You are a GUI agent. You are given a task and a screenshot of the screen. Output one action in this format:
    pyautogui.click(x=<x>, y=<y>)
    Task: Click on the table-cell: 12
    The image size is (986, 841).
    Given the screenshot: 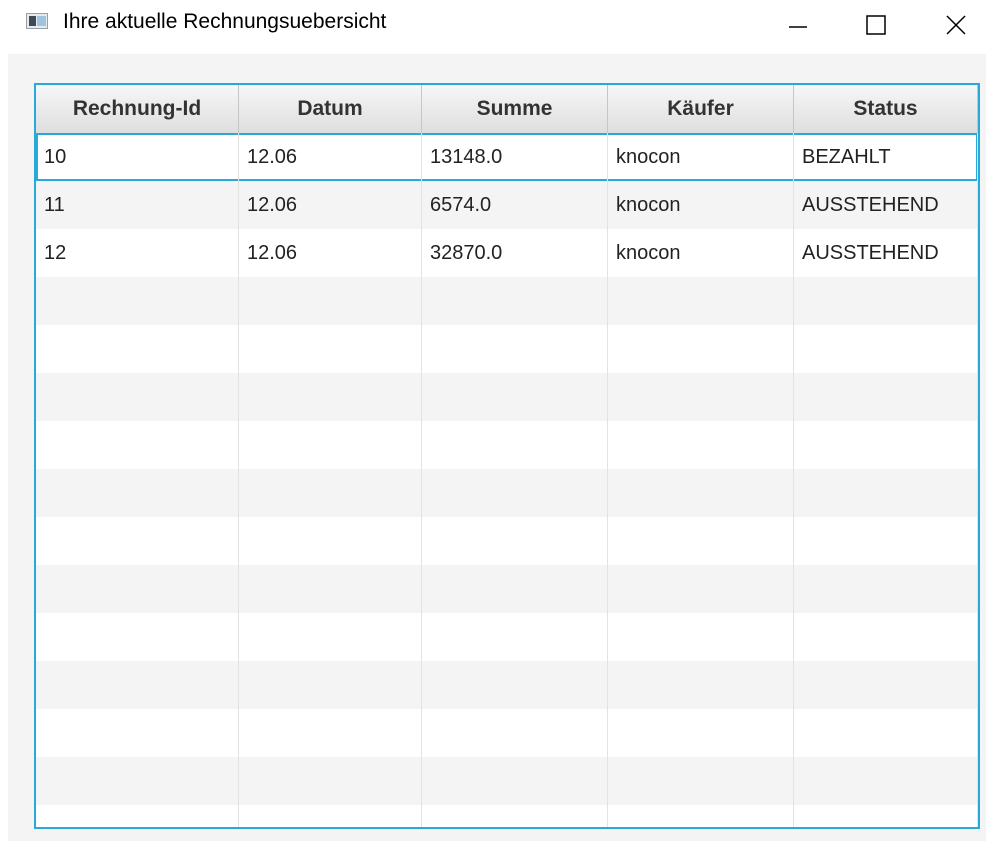 What is the action you would take?
    pyautogui.click(x=137, y=253)
    